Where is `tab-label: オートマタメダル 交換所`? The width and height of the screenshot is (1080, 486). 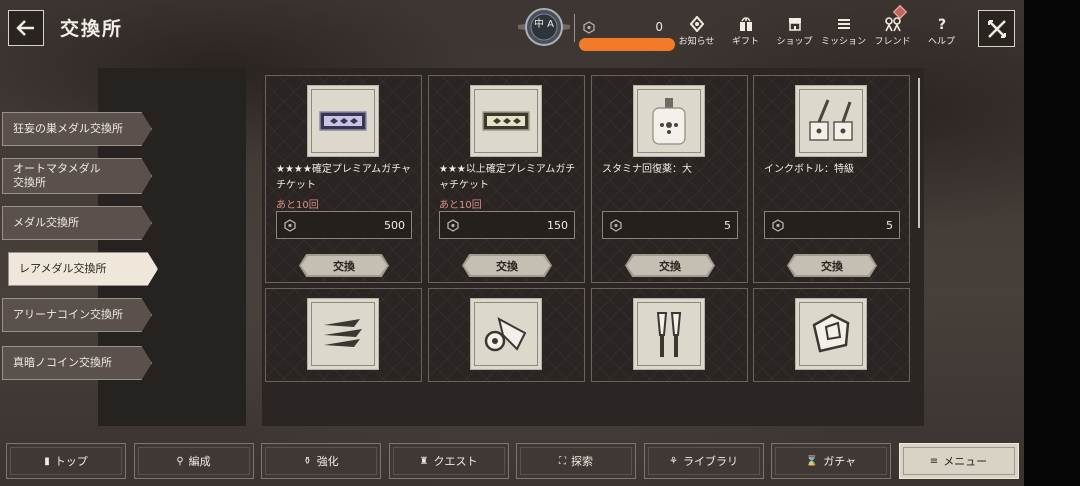
tab-label: オートマタメダル 交換所 is located at coordinates (57, 175).